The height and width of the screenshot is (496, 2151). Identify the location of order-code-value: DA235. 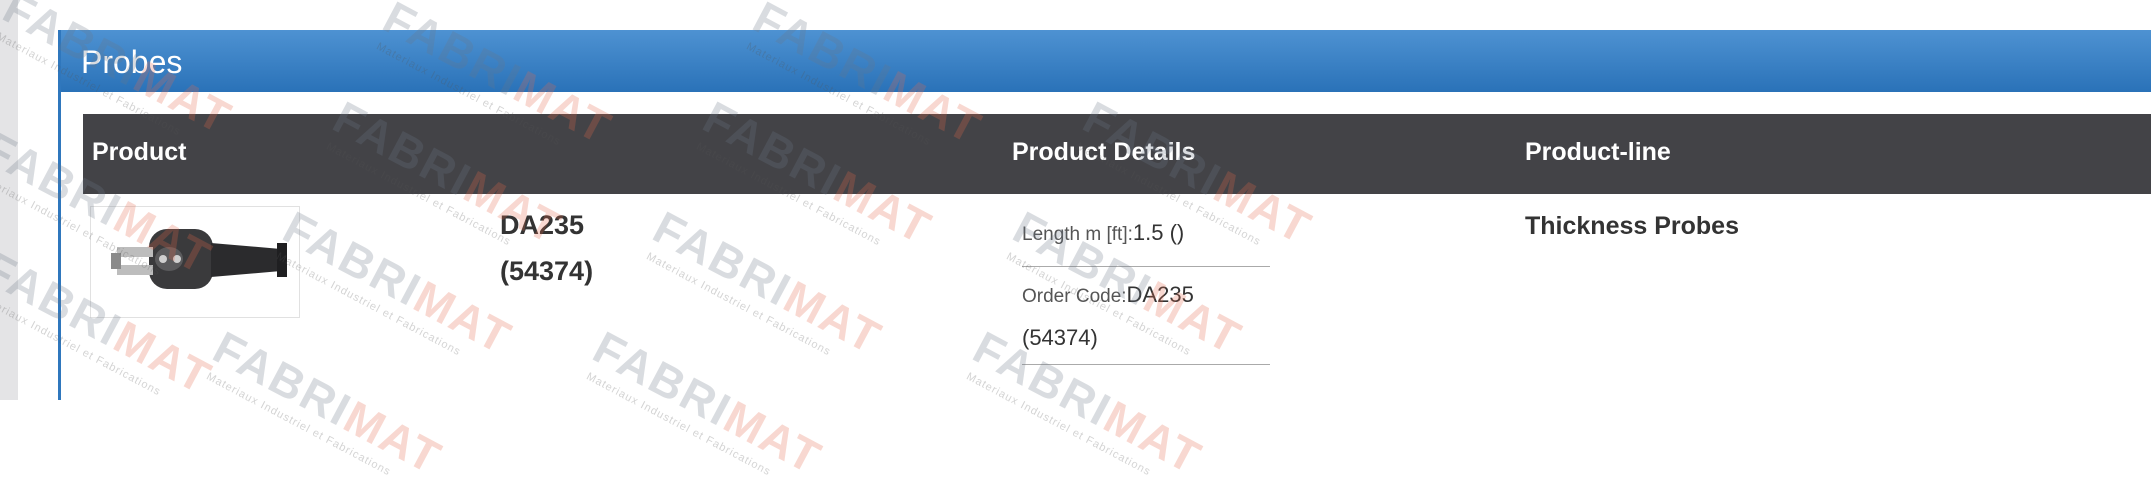
(1160, 294).